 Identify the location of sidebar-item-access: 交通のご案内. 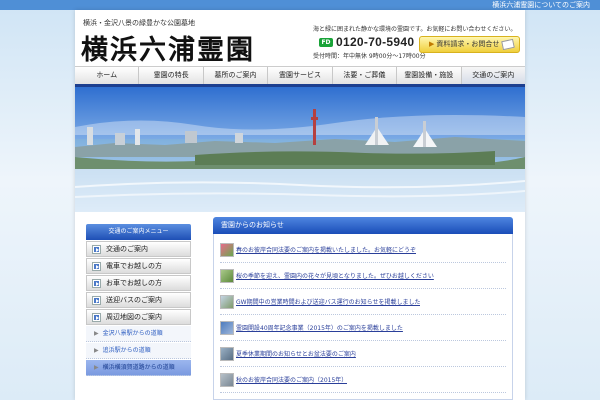
(138, 249).